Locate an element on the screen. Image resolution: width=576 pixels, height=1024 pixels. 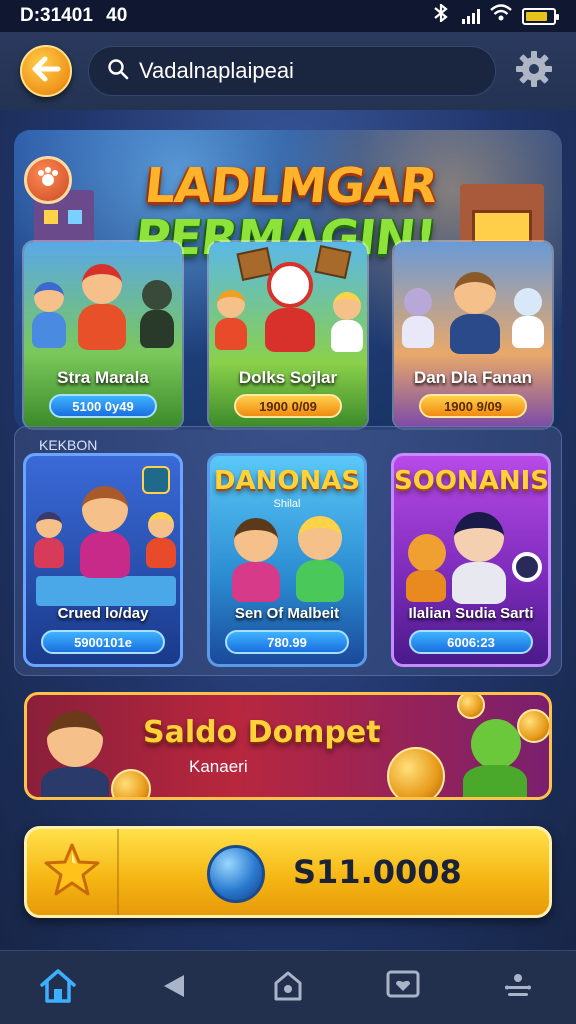
banner-card-price: 5100 0y49 is located at coordinates (103, 406).